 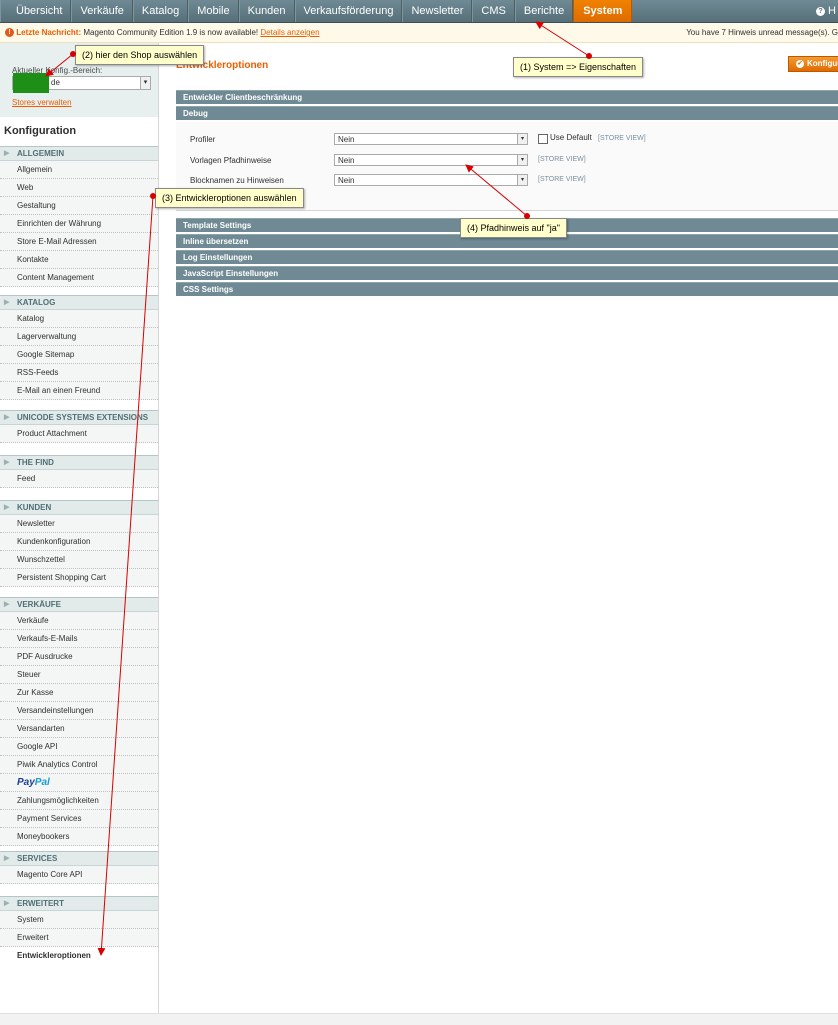 What do you see at coordinates (79, 153) in the screenshot?
I see `group-header: ▶ ALLGEMEIN` at bounding box center [79, 153].